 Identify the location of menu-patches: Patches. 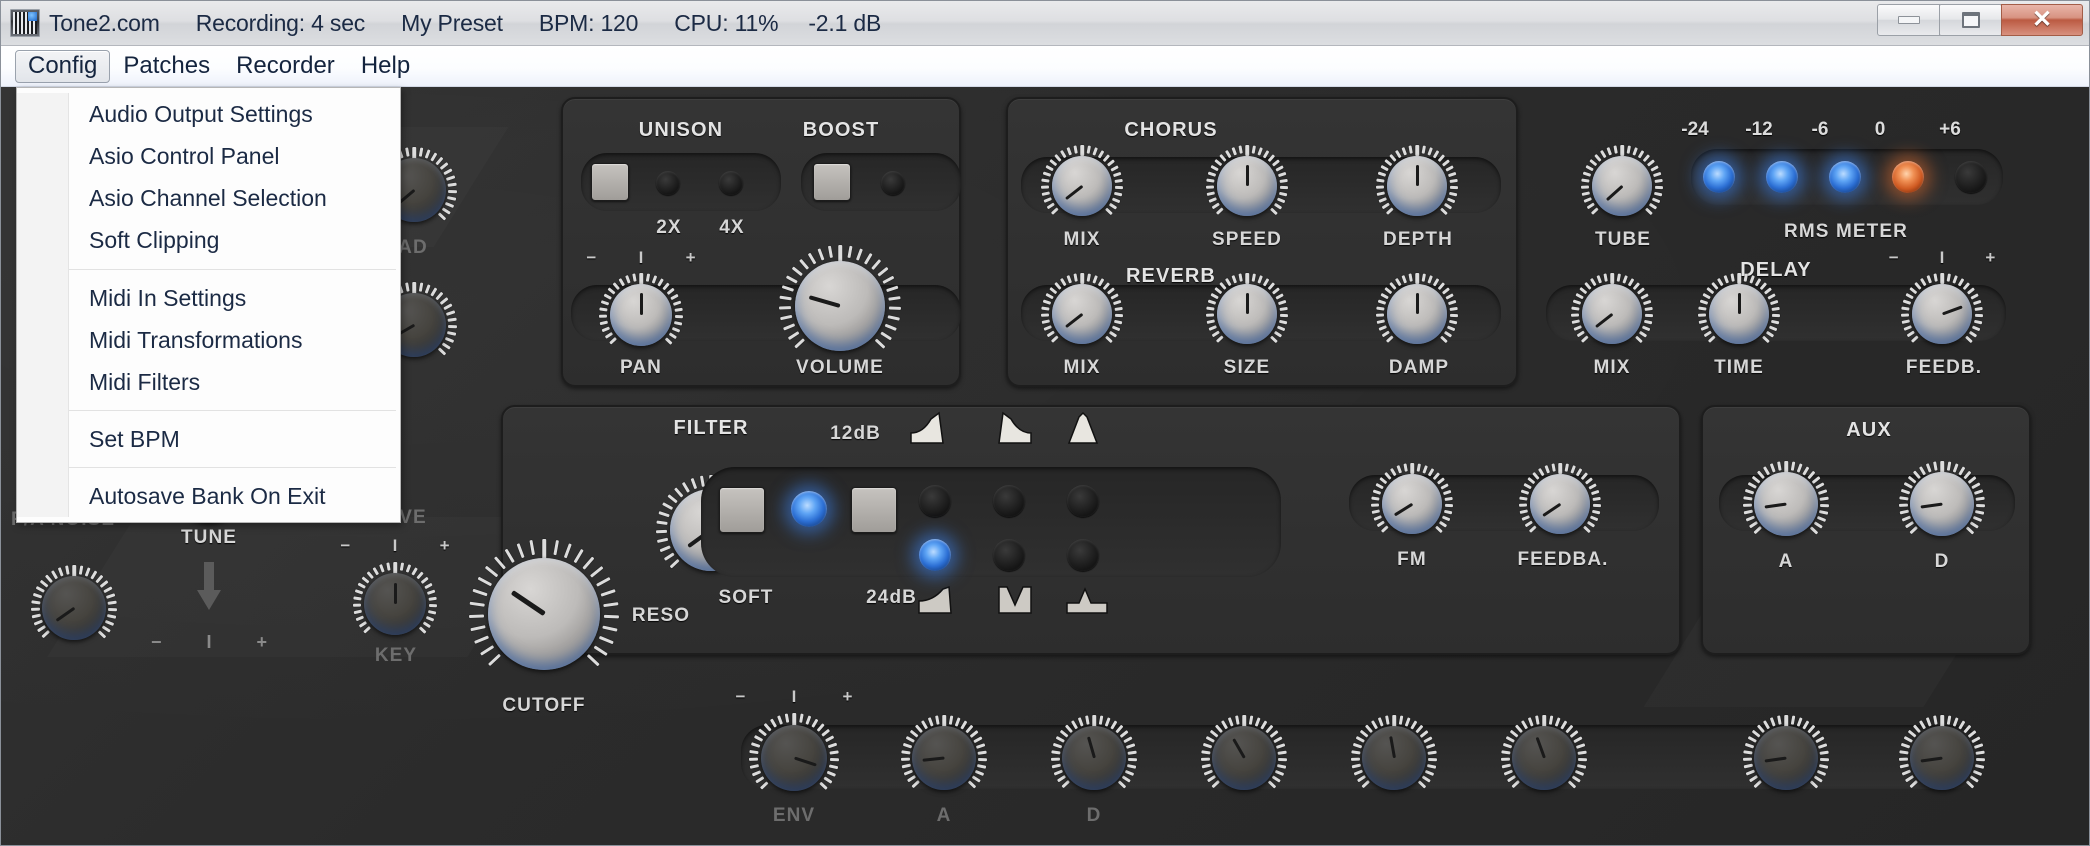
(166, 66).